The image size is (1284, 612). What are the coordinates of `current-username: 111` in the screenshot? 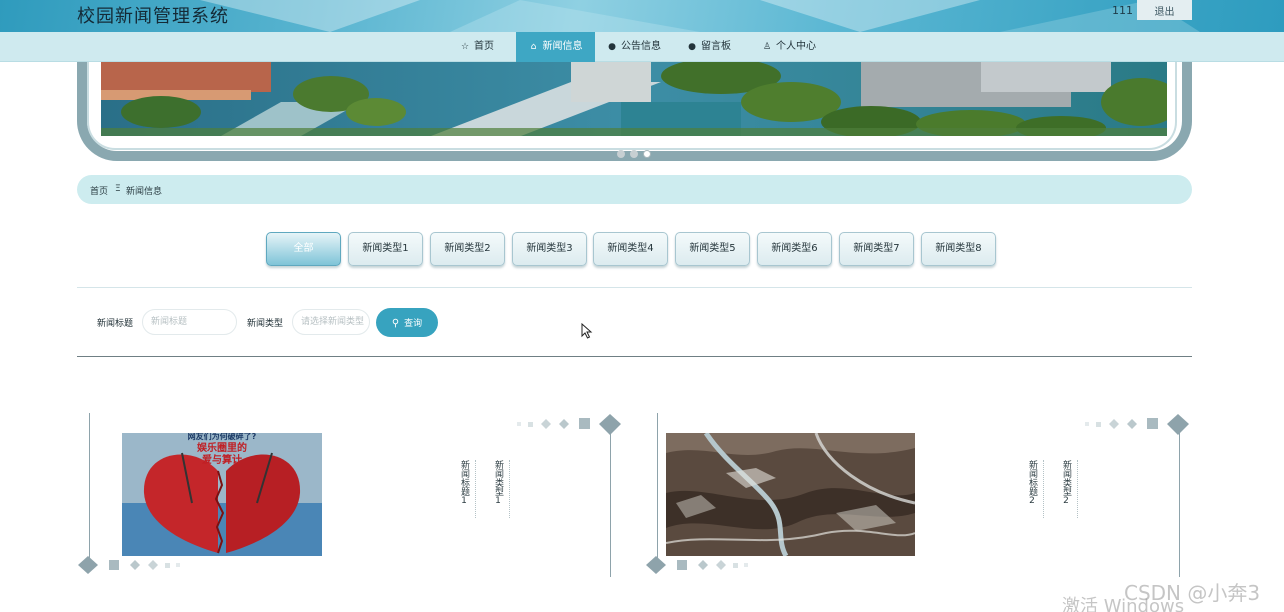 It's located at (1122, 10).